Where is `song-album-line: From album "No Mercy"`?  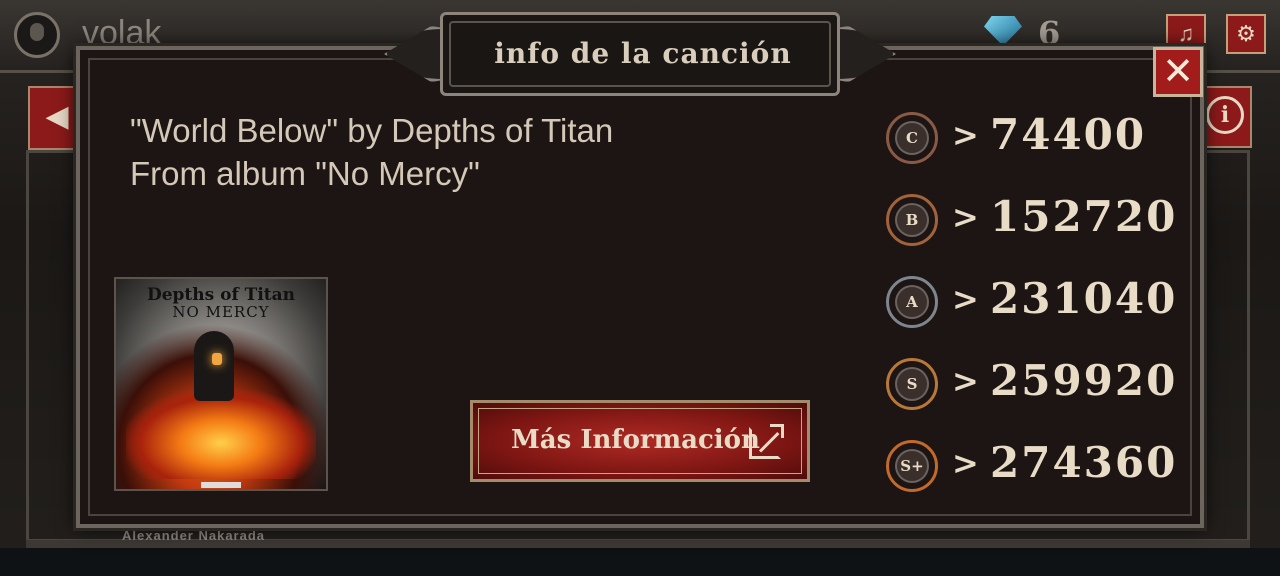
song-album-line: From album "No Mercy" is located at coordinates (305, 173).